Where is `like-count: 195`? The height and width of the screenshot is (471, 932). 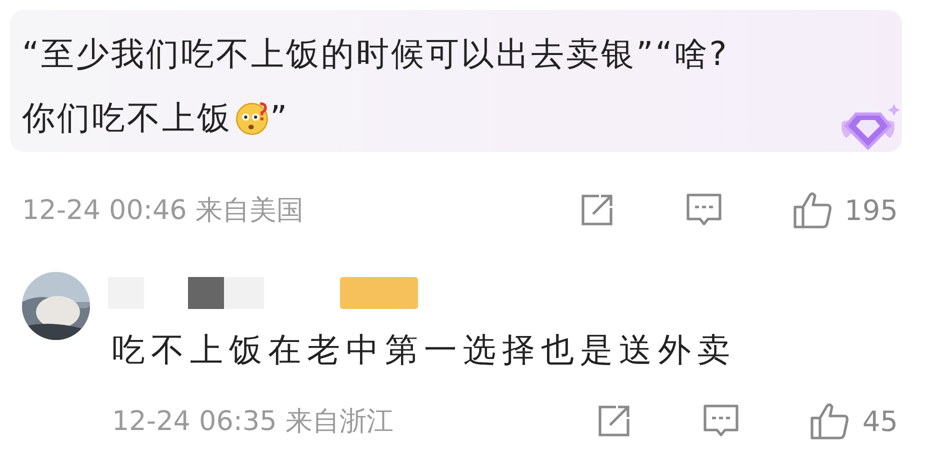
like-count: 195 is located at coordinates (871, 210).